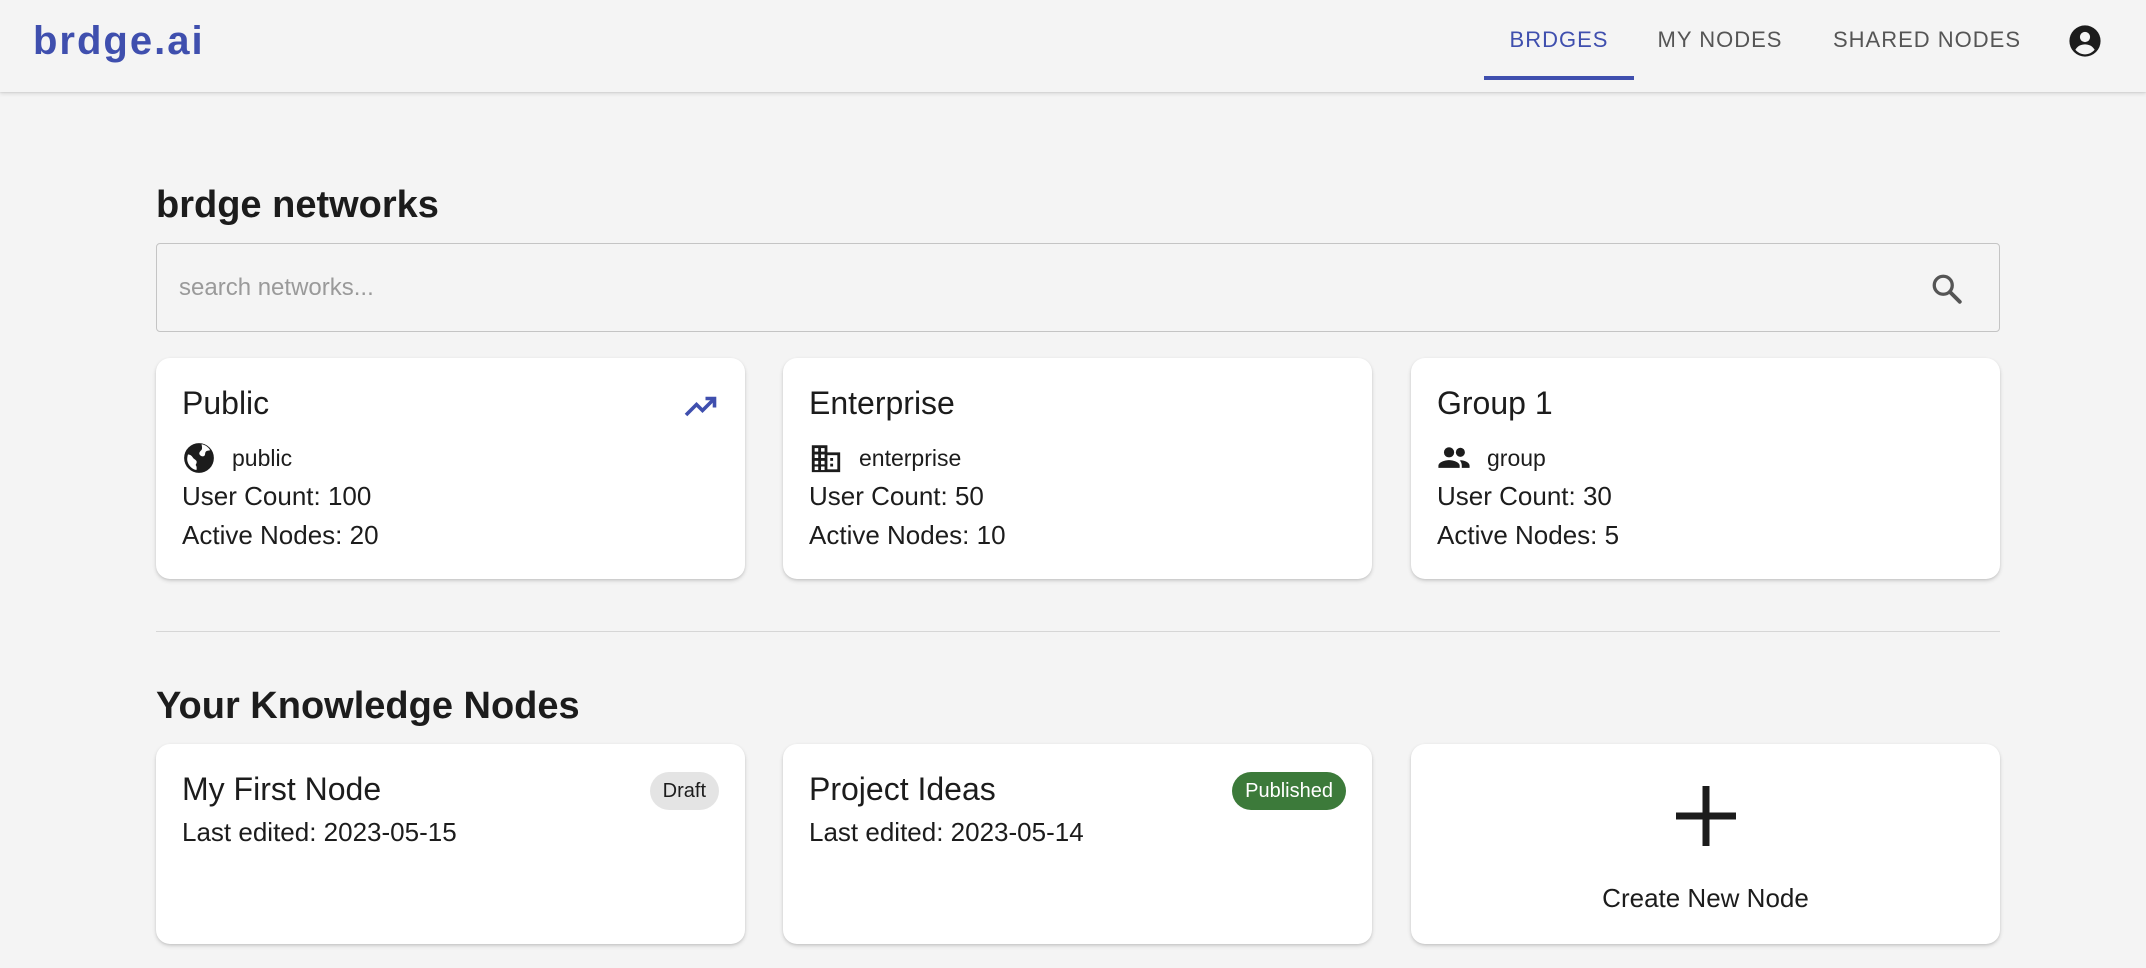 The width and height of the screenshot is (2146, 968). Describe the element at coordinates (896, 496) in the screenshot. I see `user-count: User Count: 50` at that location.